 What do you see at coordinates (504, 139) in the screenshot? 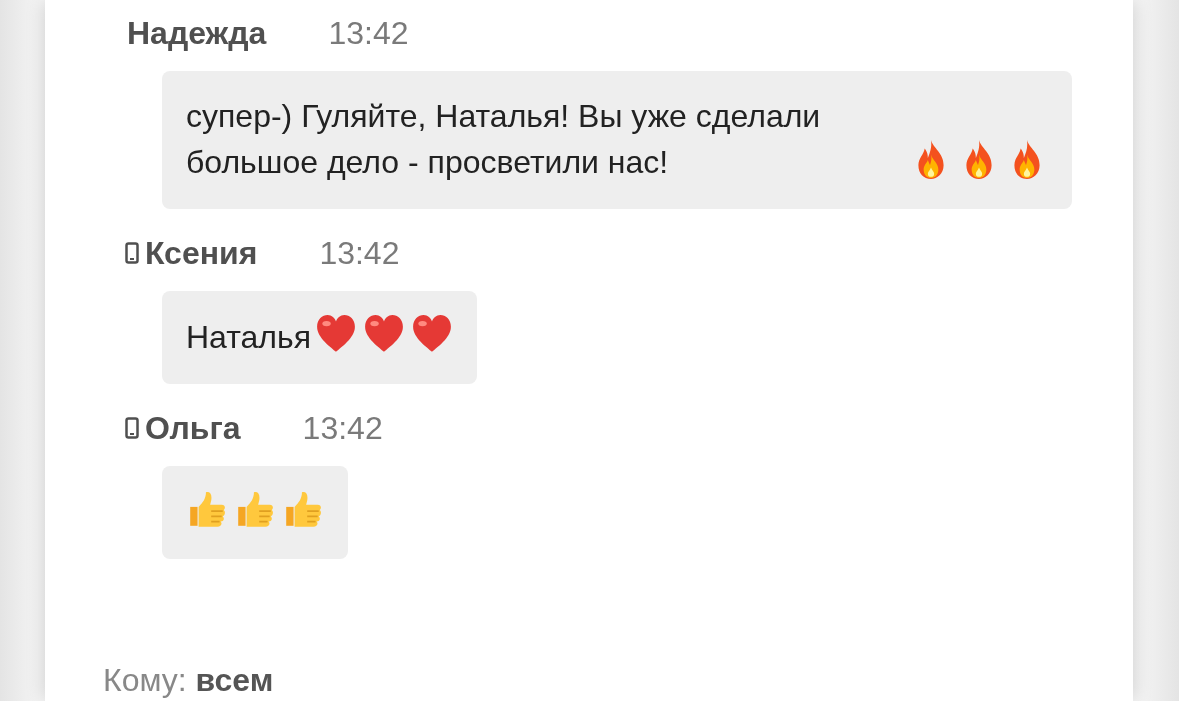
I see `message-text: супер-) Гуляйте, Наталья! Вы уже сделали большое дело - просветили нас!` at bounding box center [504, 139].